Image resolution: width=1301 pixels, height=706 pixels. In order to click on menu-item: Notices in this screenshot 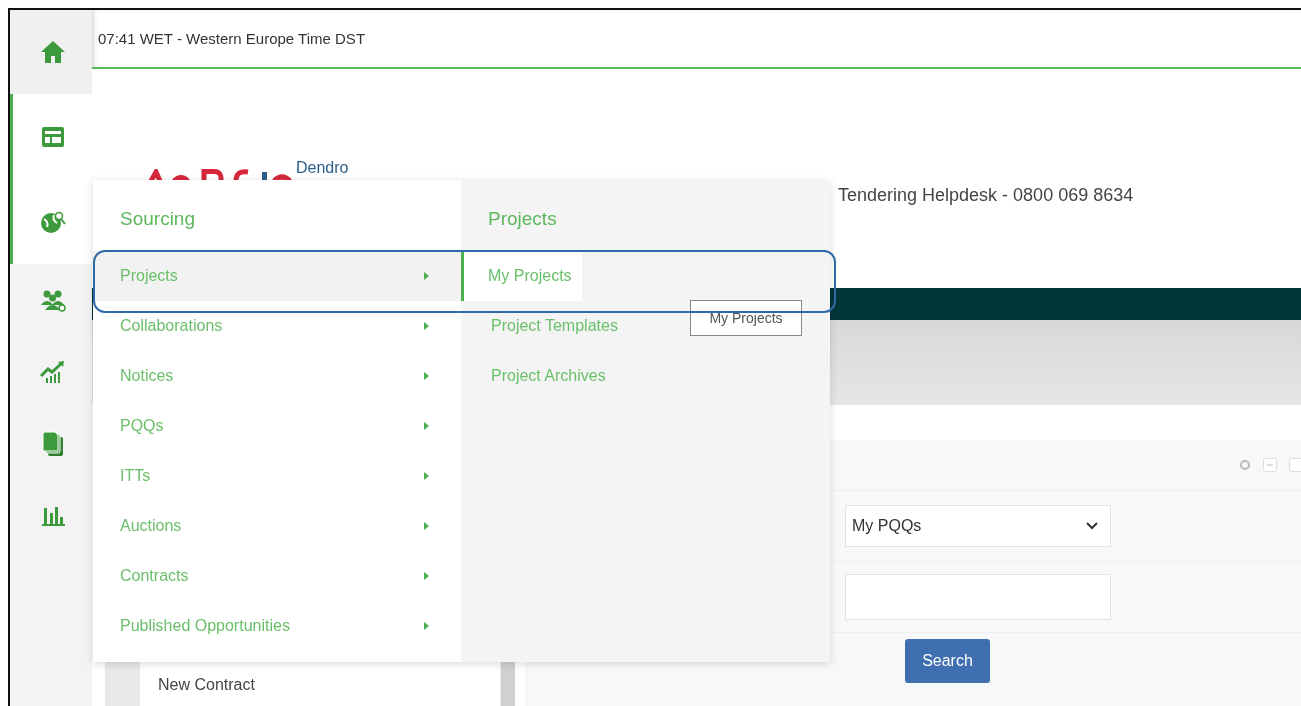, I will do `click(277, 376)`.